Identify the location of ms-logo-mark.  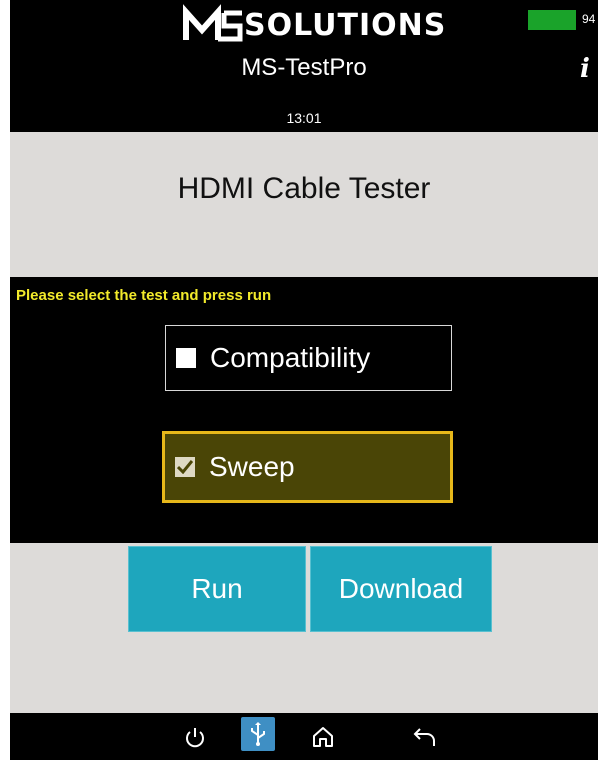
(213, 23).